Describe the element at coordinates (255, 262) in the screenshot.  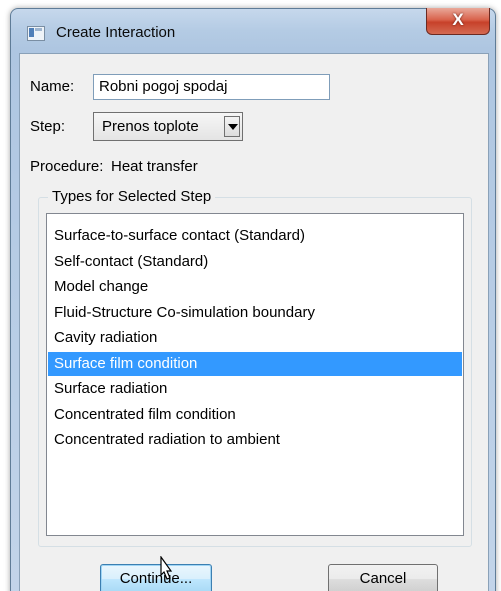
I see `list-item: Self-contact (Standard)` at that location.